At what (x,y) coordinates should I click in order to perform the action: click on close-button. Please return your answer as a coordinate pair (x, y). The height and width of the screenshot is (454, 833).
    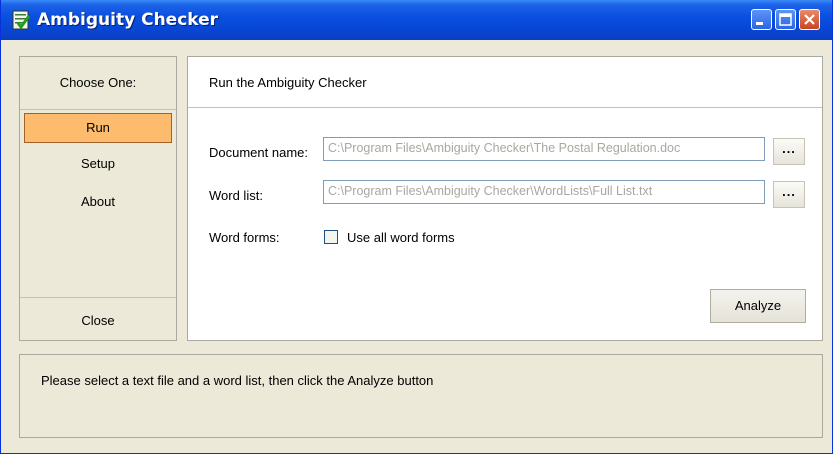
    Looking at the image, I should click on (809, 19).